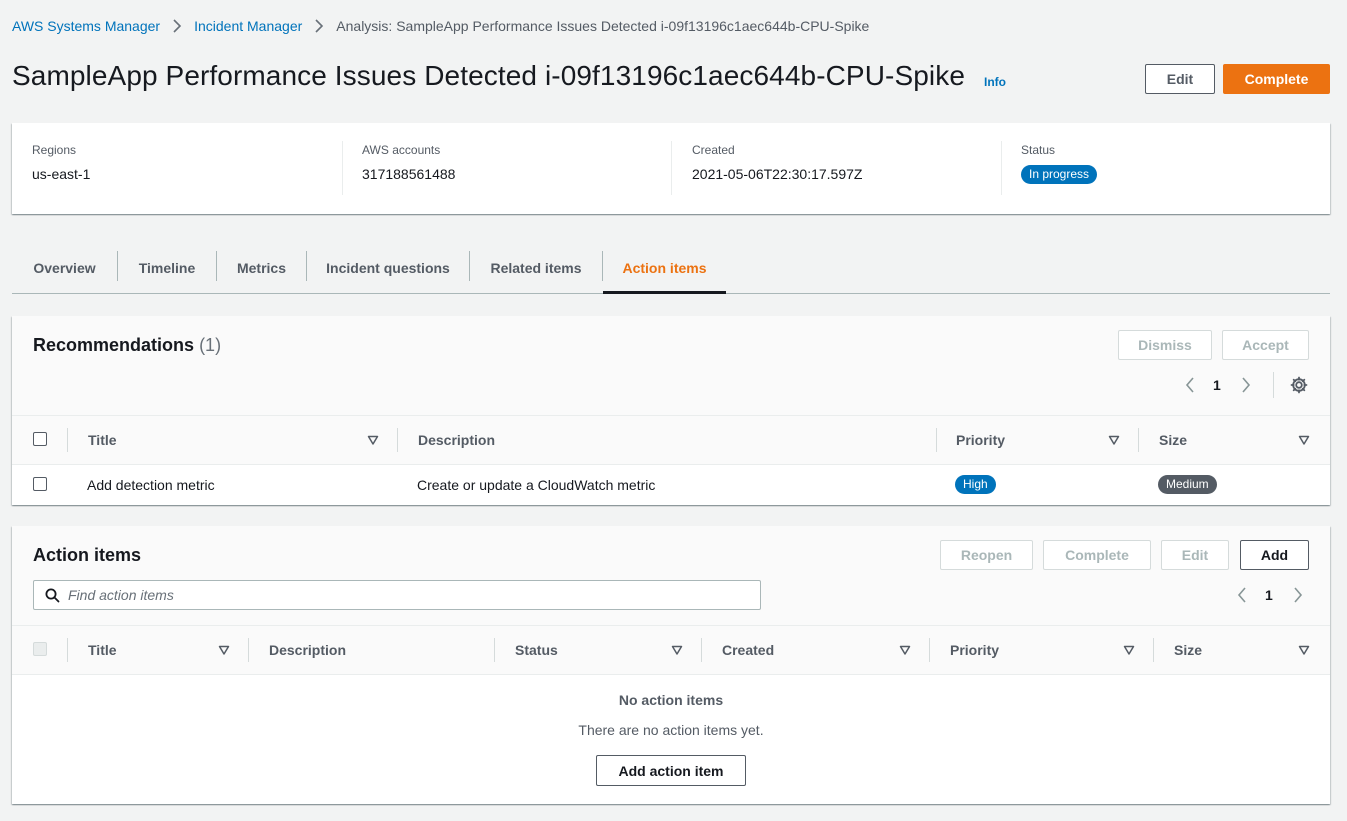 The image size is (1347, 821). Describe the element at coordinates (1187, 484) in the screenshot. I see `size-badge: Medium` at that location.